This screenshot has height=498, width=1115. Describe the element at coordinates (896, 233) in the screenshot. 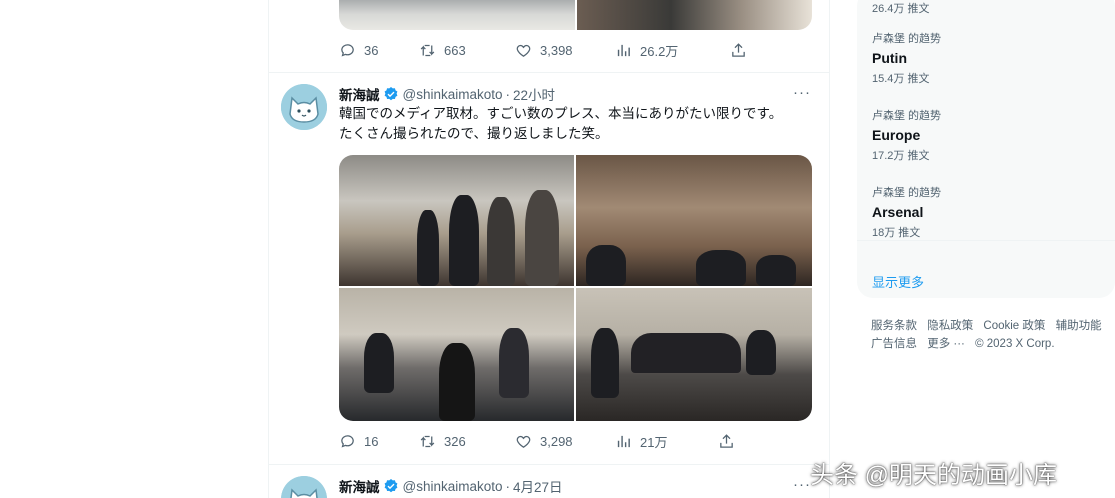

I see `trend-count: 18万 推文` at that location.